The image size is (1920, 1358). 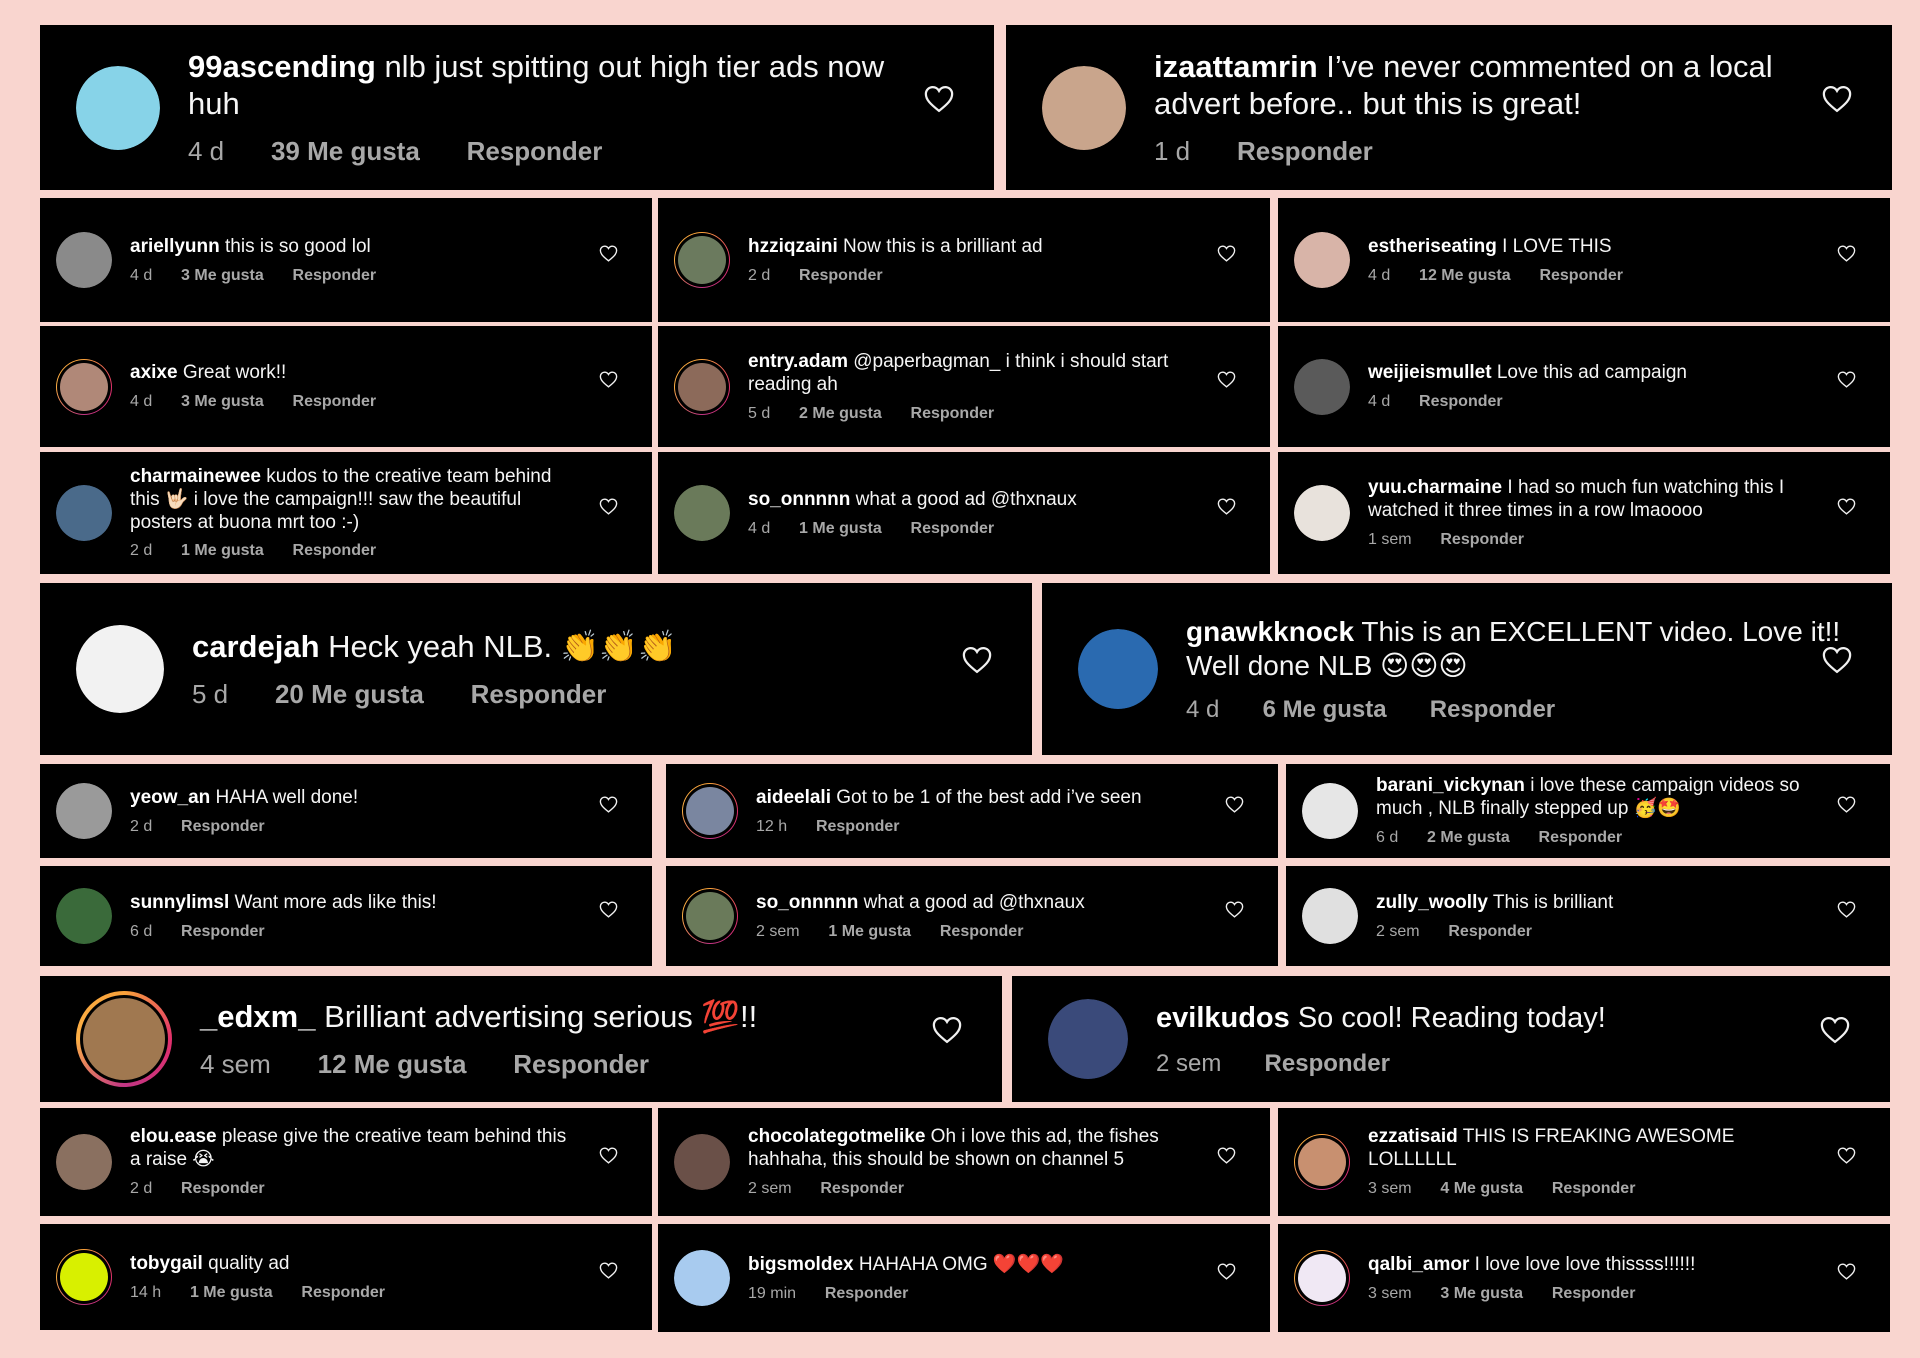 I want to click on username: yeow_an, so click(x=170, y=797).